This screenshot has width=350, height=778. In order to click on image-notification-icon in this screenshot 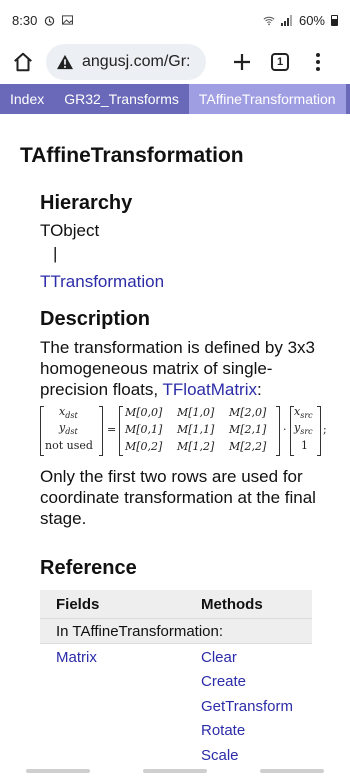, I will do `click(67, 20)`.